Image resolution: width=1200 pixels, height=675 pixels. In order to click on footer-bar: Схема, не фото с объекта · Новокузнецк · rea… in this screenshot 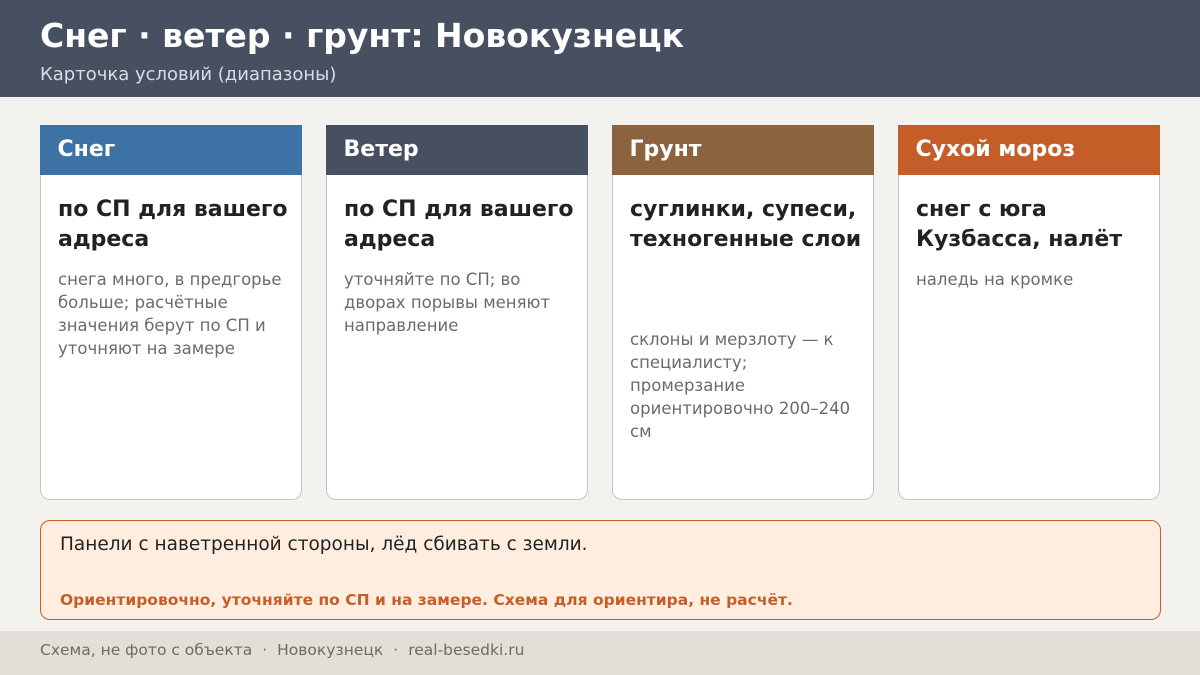, I will do `click(600, 653)`.